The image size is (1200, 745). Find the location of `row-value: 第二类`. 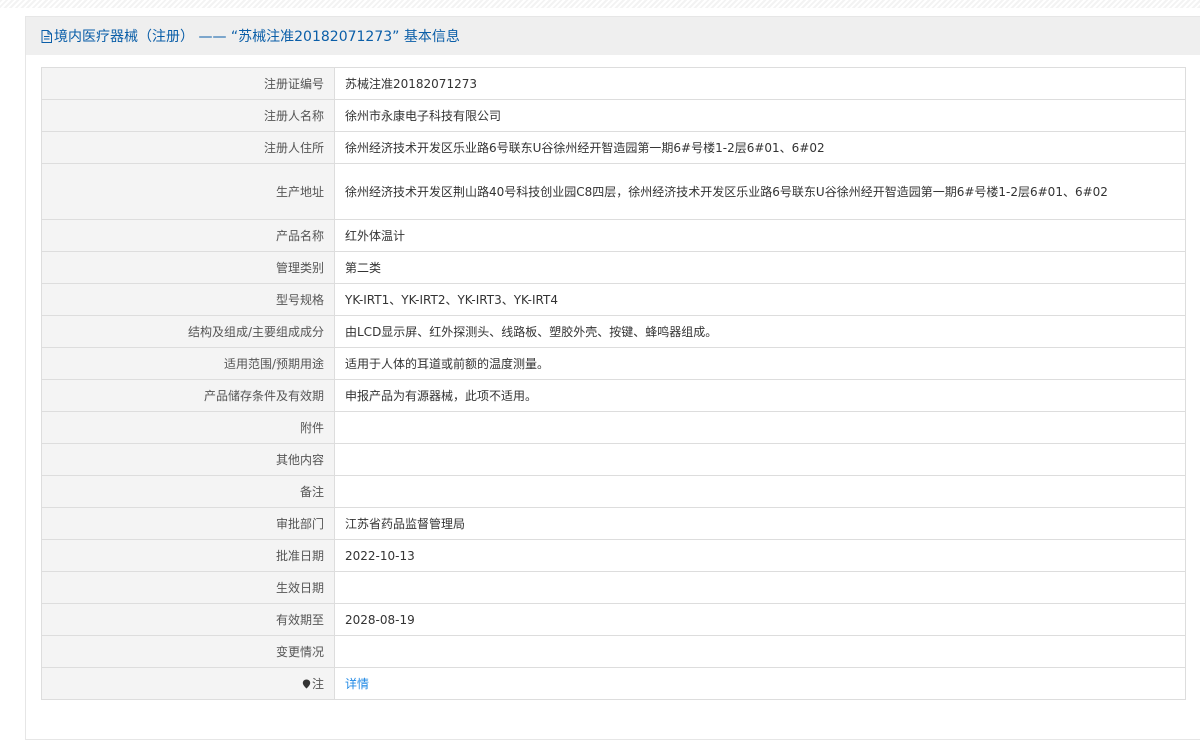

row-value: 第二类 is located at coordinates (760, 267).